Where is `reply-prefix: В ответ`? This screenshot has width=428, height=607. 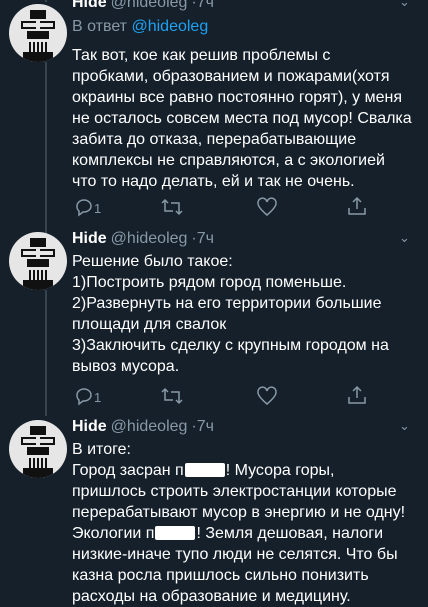
reply-prefix: В ответ is located at coordinates (100, 26).